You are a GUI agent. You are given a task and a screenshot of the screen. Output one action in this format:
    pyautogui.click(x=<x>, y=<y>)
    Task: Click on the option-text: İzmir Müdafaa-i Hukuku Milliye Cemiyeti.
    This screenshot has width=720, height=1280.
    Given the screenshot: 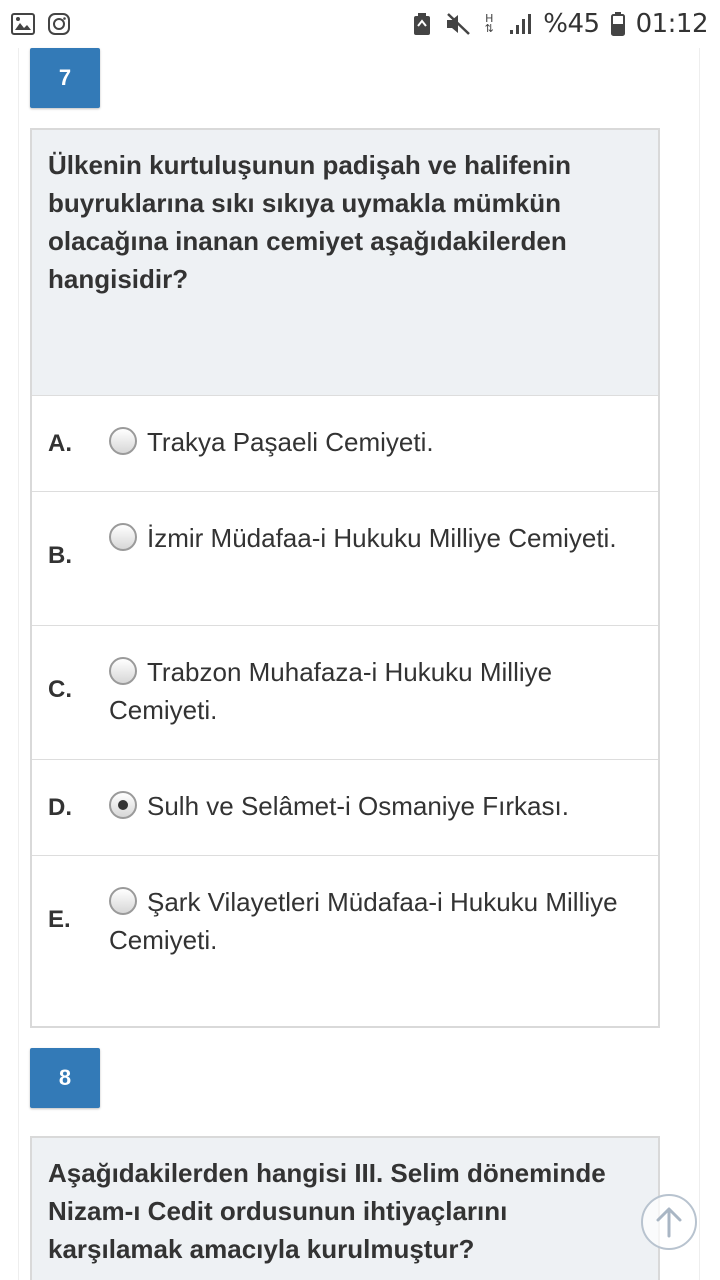 What is the action you would take?
    pyautogui.click(x=382, y=538)
    